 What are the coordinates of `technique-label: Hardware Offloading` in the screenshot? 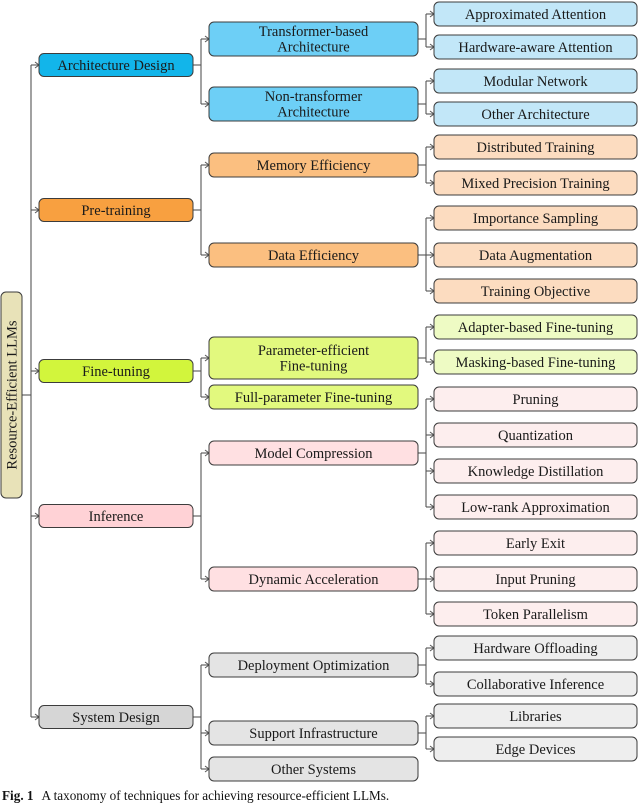 It's located at (535, 649).